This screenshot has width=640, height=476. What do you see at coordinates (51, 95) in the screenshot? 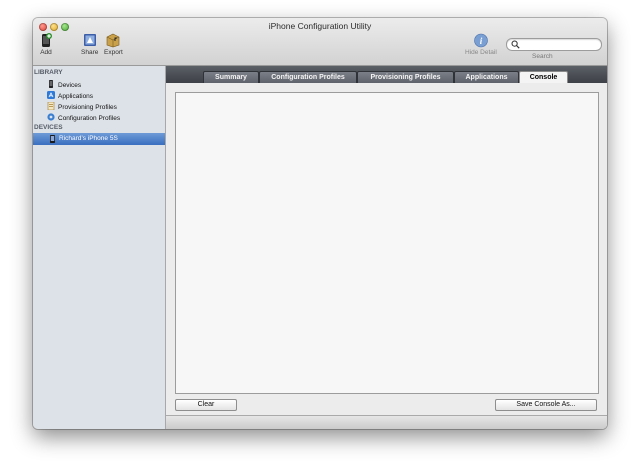
I see `app-store-icon` at bounding box center [51, 95].